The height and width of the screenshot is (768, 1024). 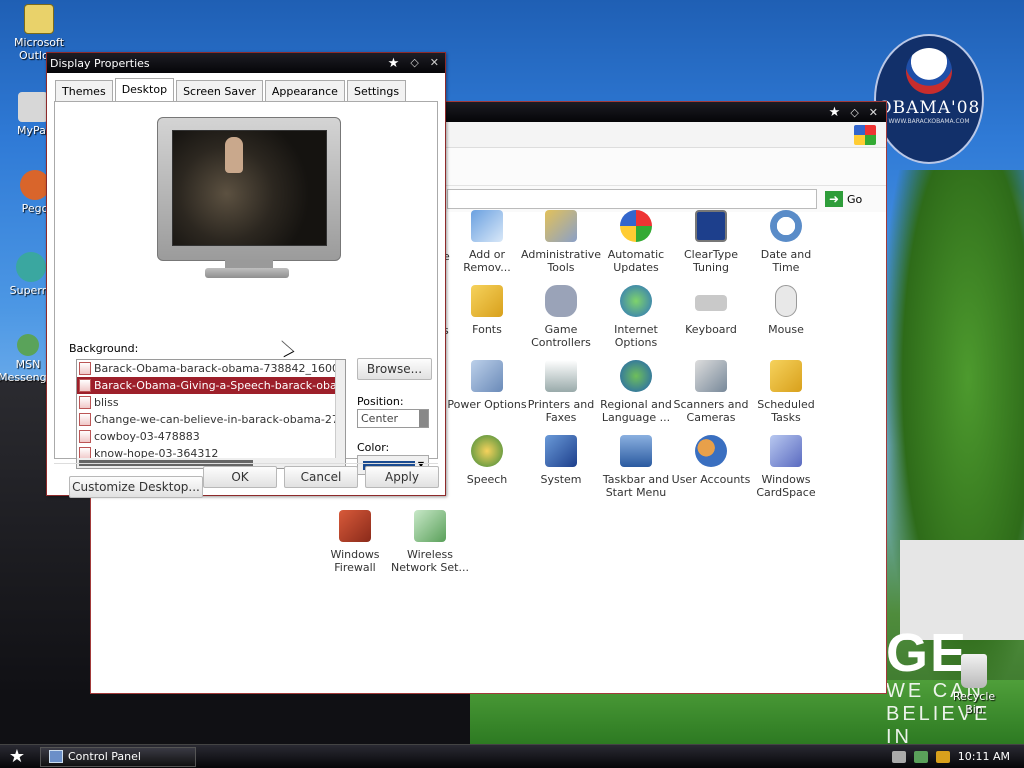 What do you see at coordinates (33, 107) in the screenshot?
I see `mypal-icon` at bounding box center [33, 107].